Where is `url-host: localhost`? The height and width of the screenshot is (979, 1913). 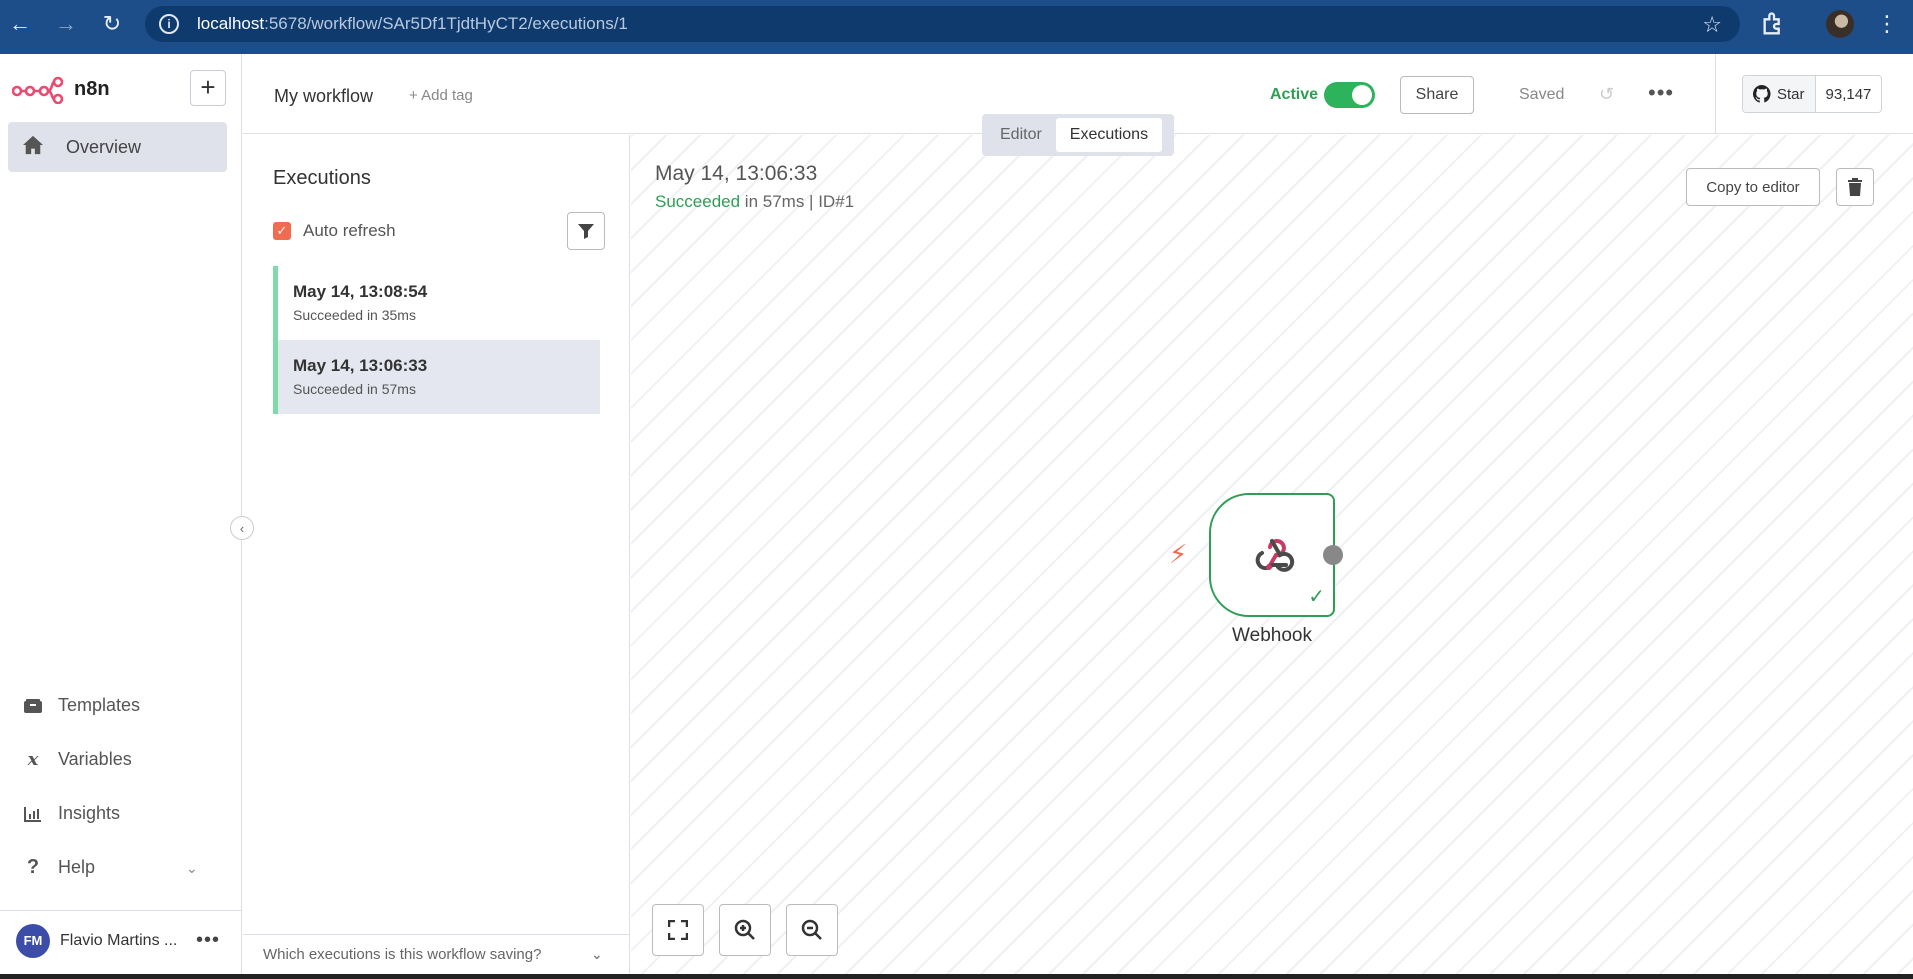 url-host: localhost is located at coordinates (231, 23).